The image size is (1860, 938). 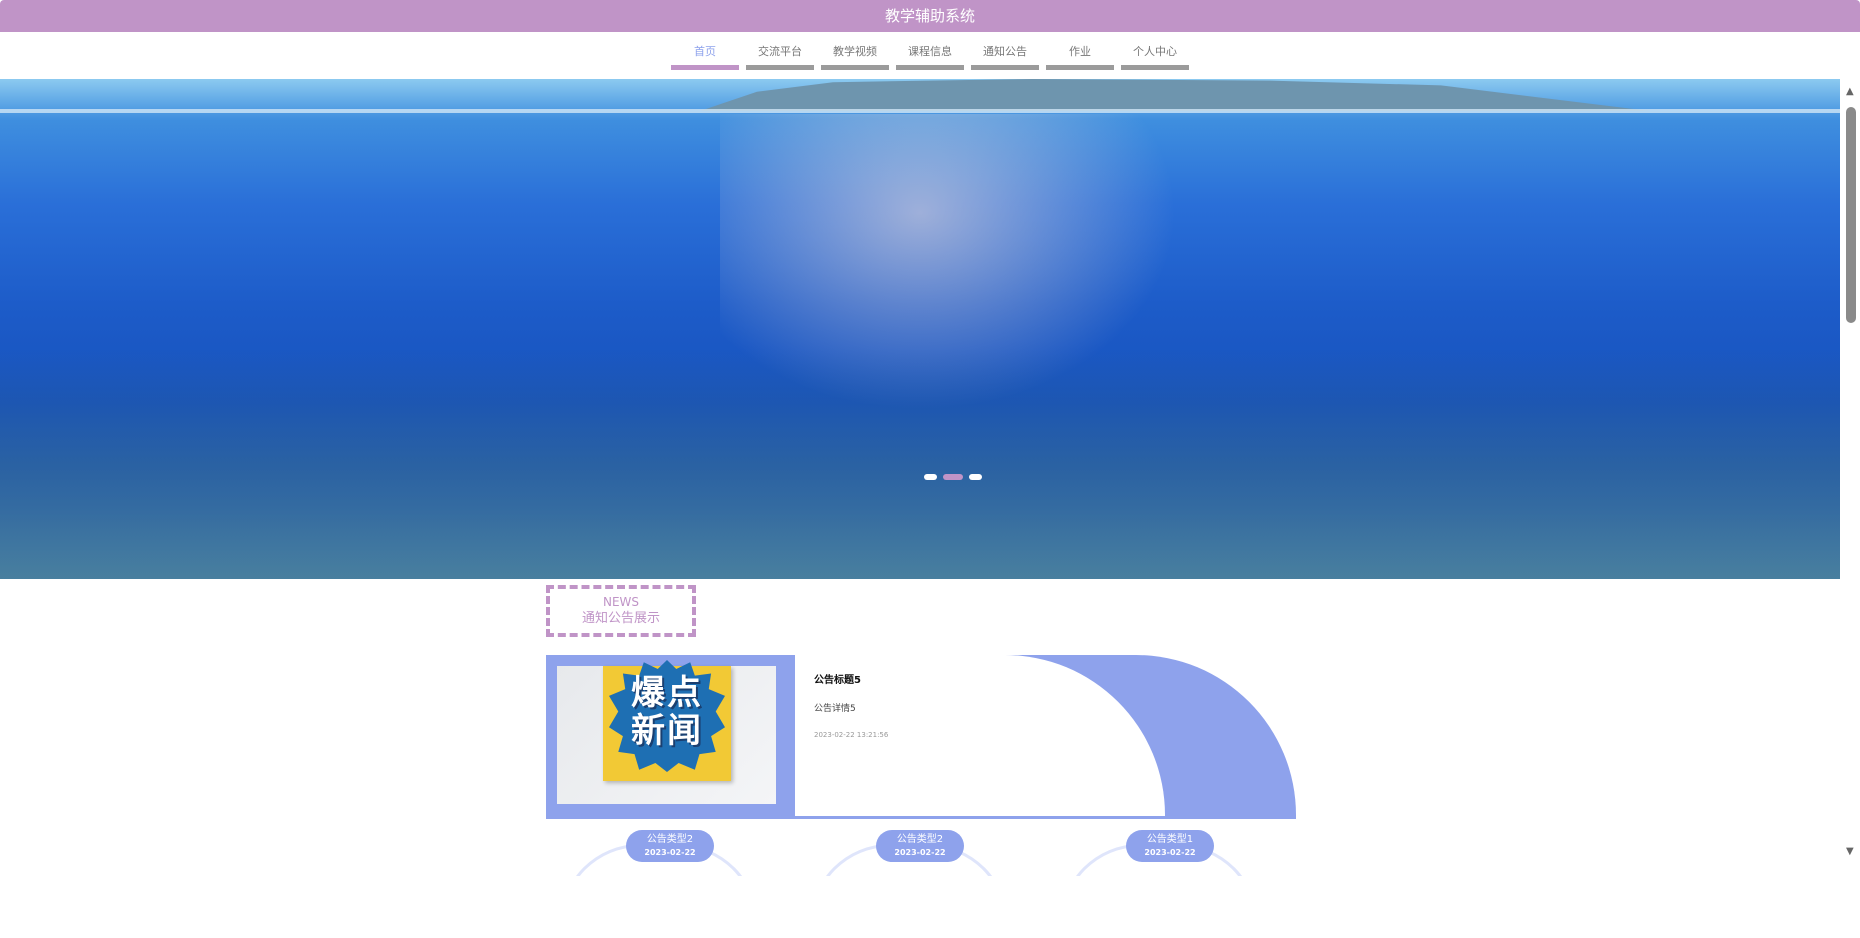 What do you see at coordinates (1851, 471) in the screenshot?
I see `page-scrollbar: ▲ ▼` at bounding box center [1851, 471].